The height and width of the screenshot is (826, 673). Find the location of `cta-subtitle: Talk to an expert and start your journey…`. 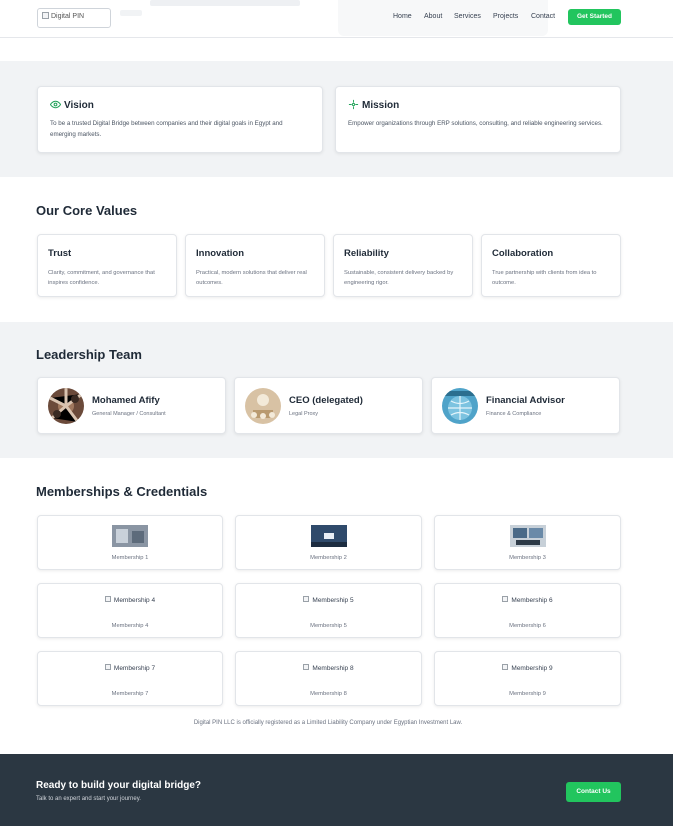

cta-subtitle: Talk to an expert and start your journey… is located at coordinates (88, 799).